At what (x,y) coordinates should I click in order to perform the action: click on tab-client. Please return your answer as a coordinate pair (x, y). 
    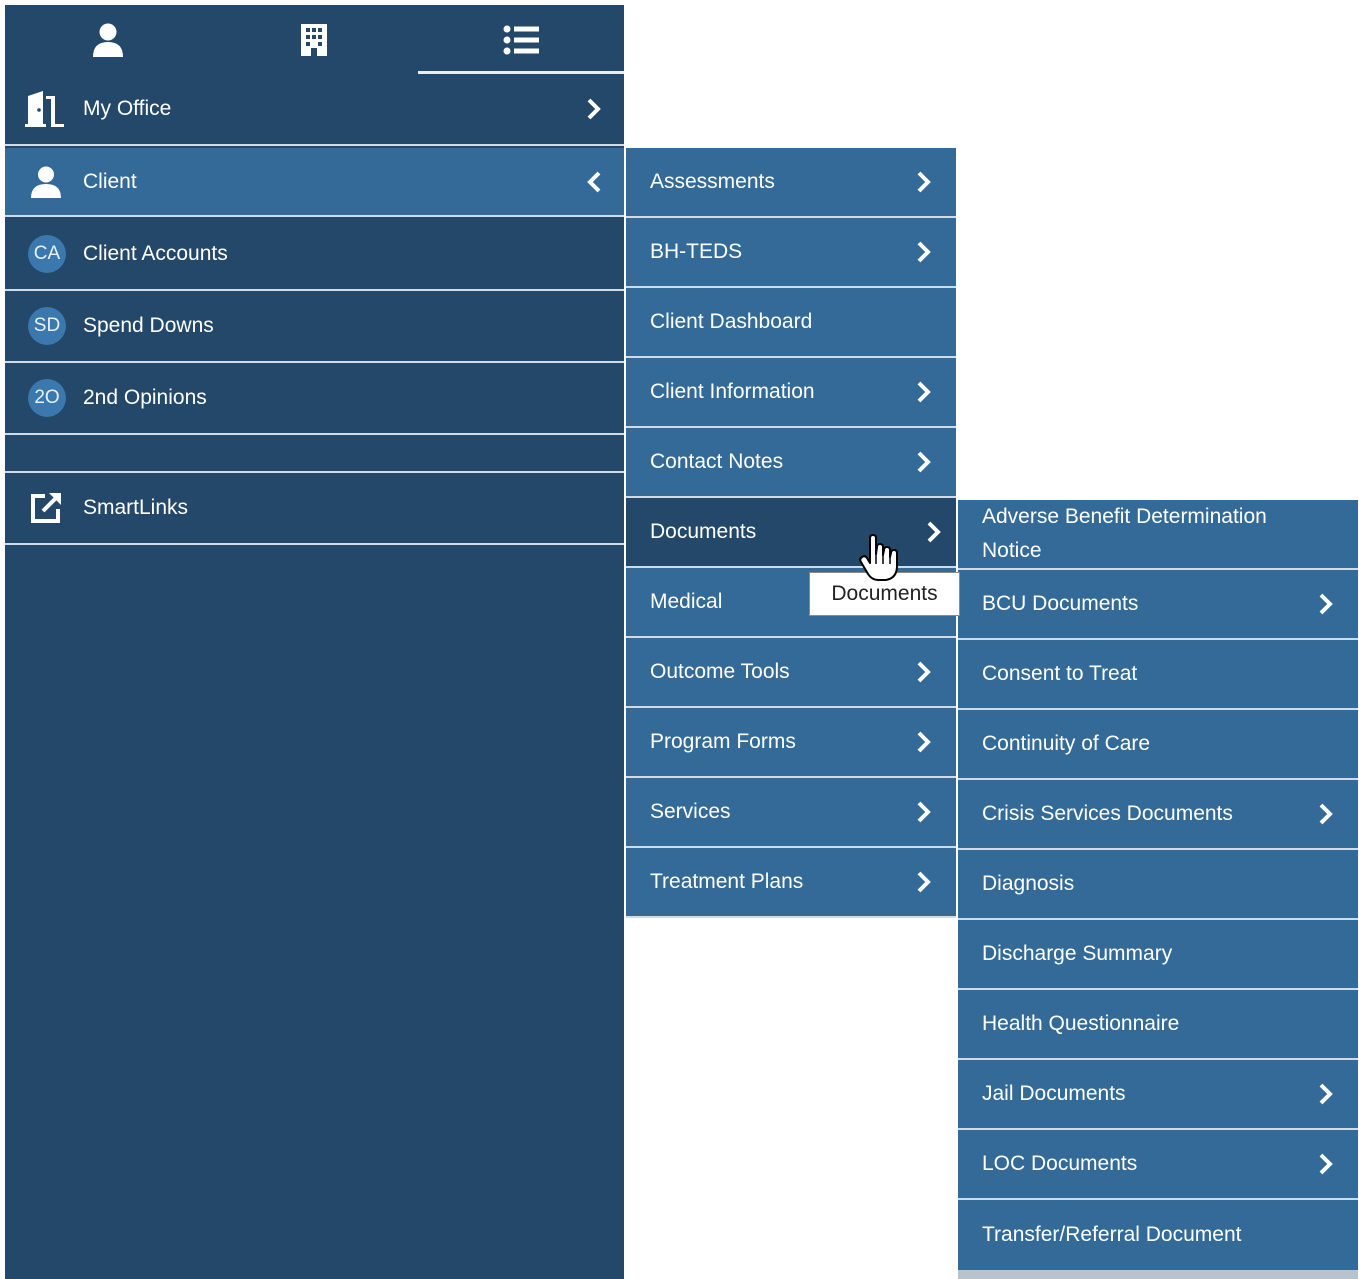
    Looking at the image, I should click on (108, 39).